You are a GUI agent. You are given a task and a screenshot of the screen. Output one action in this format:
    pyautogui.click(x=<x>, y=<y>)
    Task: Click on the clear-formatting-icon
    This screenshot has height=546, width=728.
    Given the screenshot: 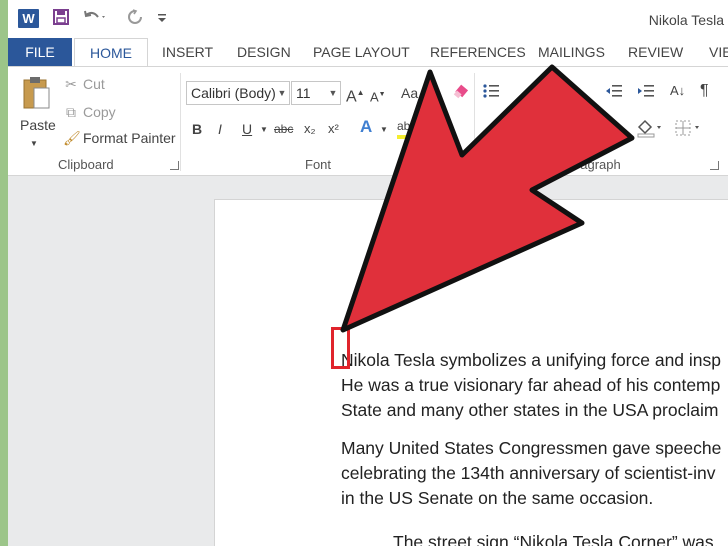 What is the action you would take?
    pyautogui.click(x=461, y=94)
    